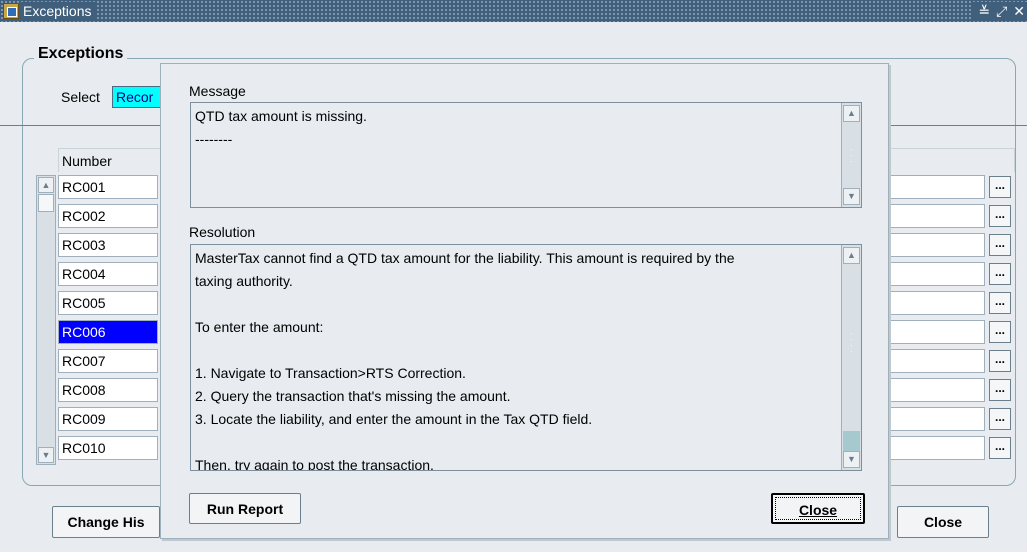  I want to click on select-label: Select, so click(80, 97).